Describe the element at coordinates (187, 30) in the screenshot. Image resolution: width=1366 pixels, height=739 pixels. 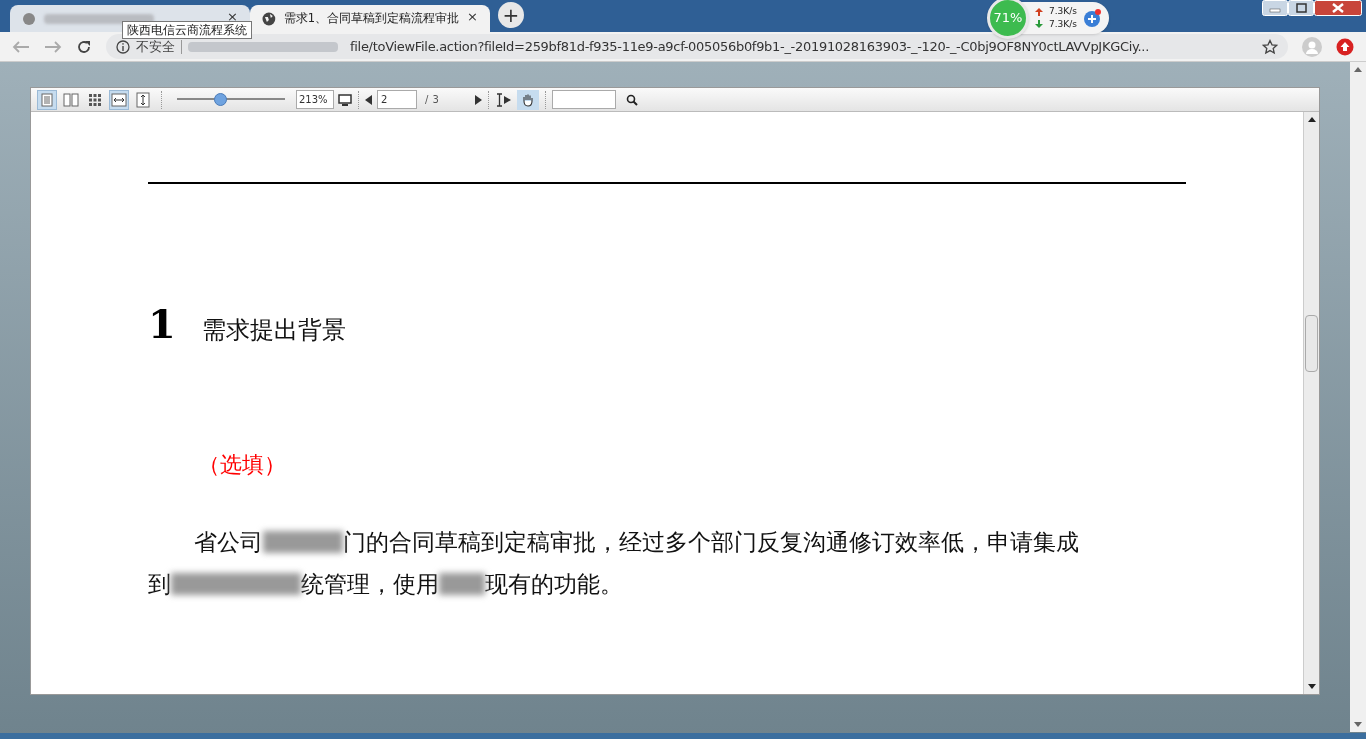
I see `tooltip: 陕西电信云商流程系统` at that location.